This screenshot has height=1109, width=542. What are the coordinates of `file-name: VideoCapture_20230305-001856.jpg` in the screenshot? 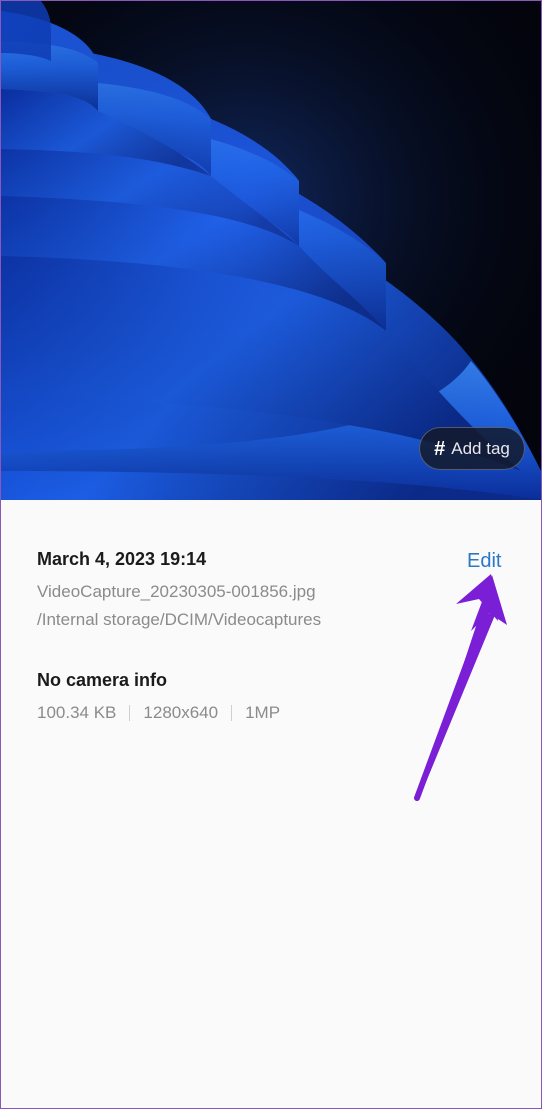 It's located at (176, 591).